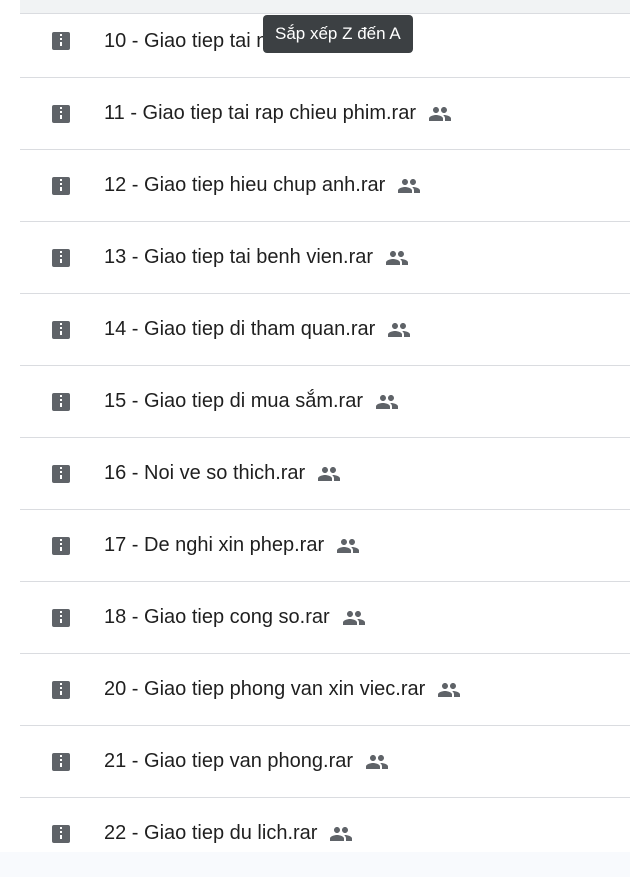 Image resolution: width=630 pixels, height=877 pixels. I want to click on file-name-cell: 13 - Giao tiep tai benh vien.rar, so click(256, 258).